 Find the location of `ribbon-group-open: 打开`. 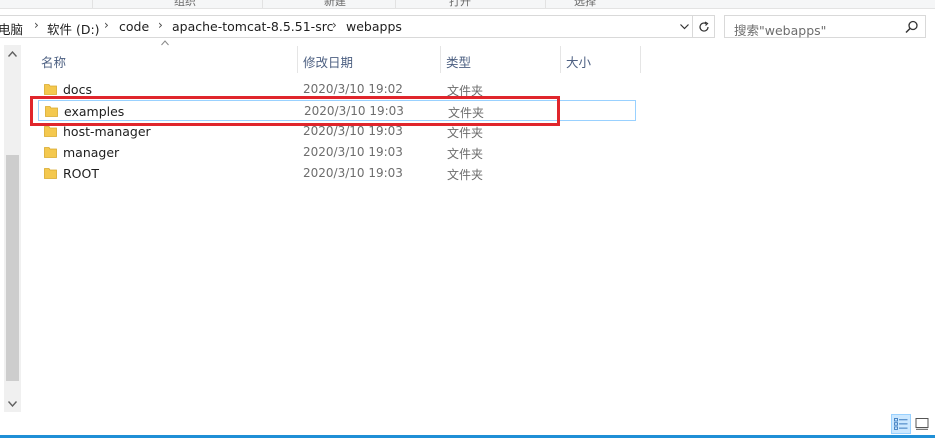

ribbon-group-open: 打开 is located at coordinates (460, 4).